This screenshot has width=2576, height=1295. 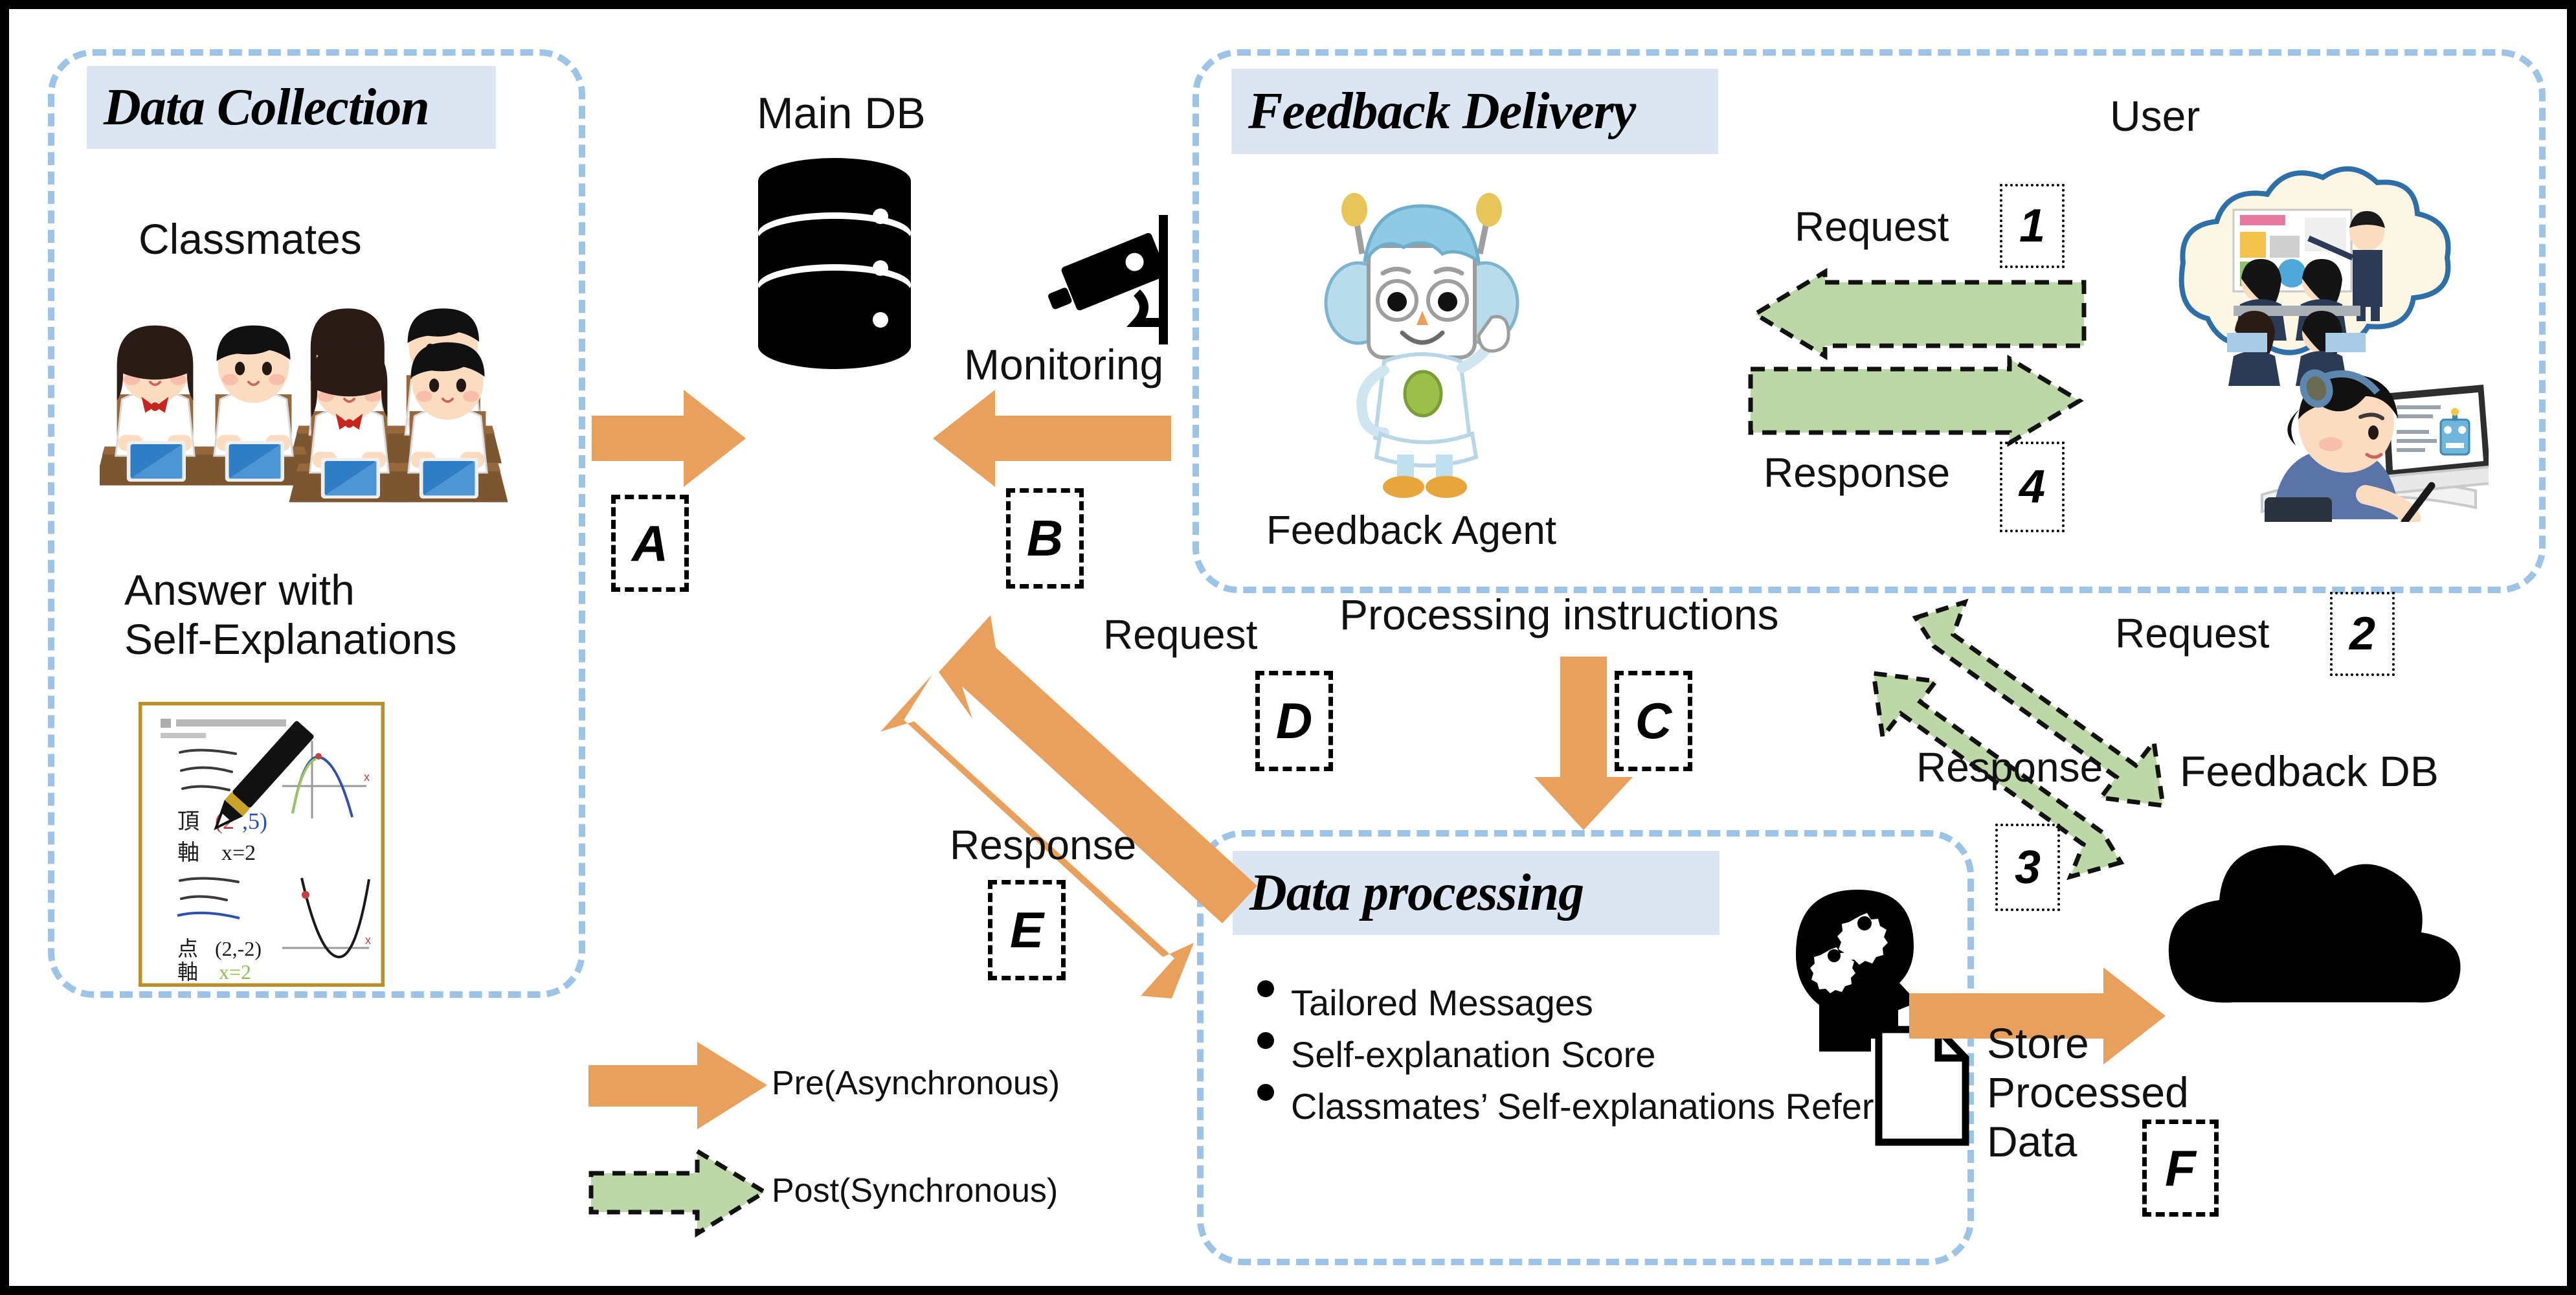 What do you see at coordinates (1559, 614) in the screenshot?
I see `processing-instructions-label: Processing instructions` at bounding box center [1559, 614].